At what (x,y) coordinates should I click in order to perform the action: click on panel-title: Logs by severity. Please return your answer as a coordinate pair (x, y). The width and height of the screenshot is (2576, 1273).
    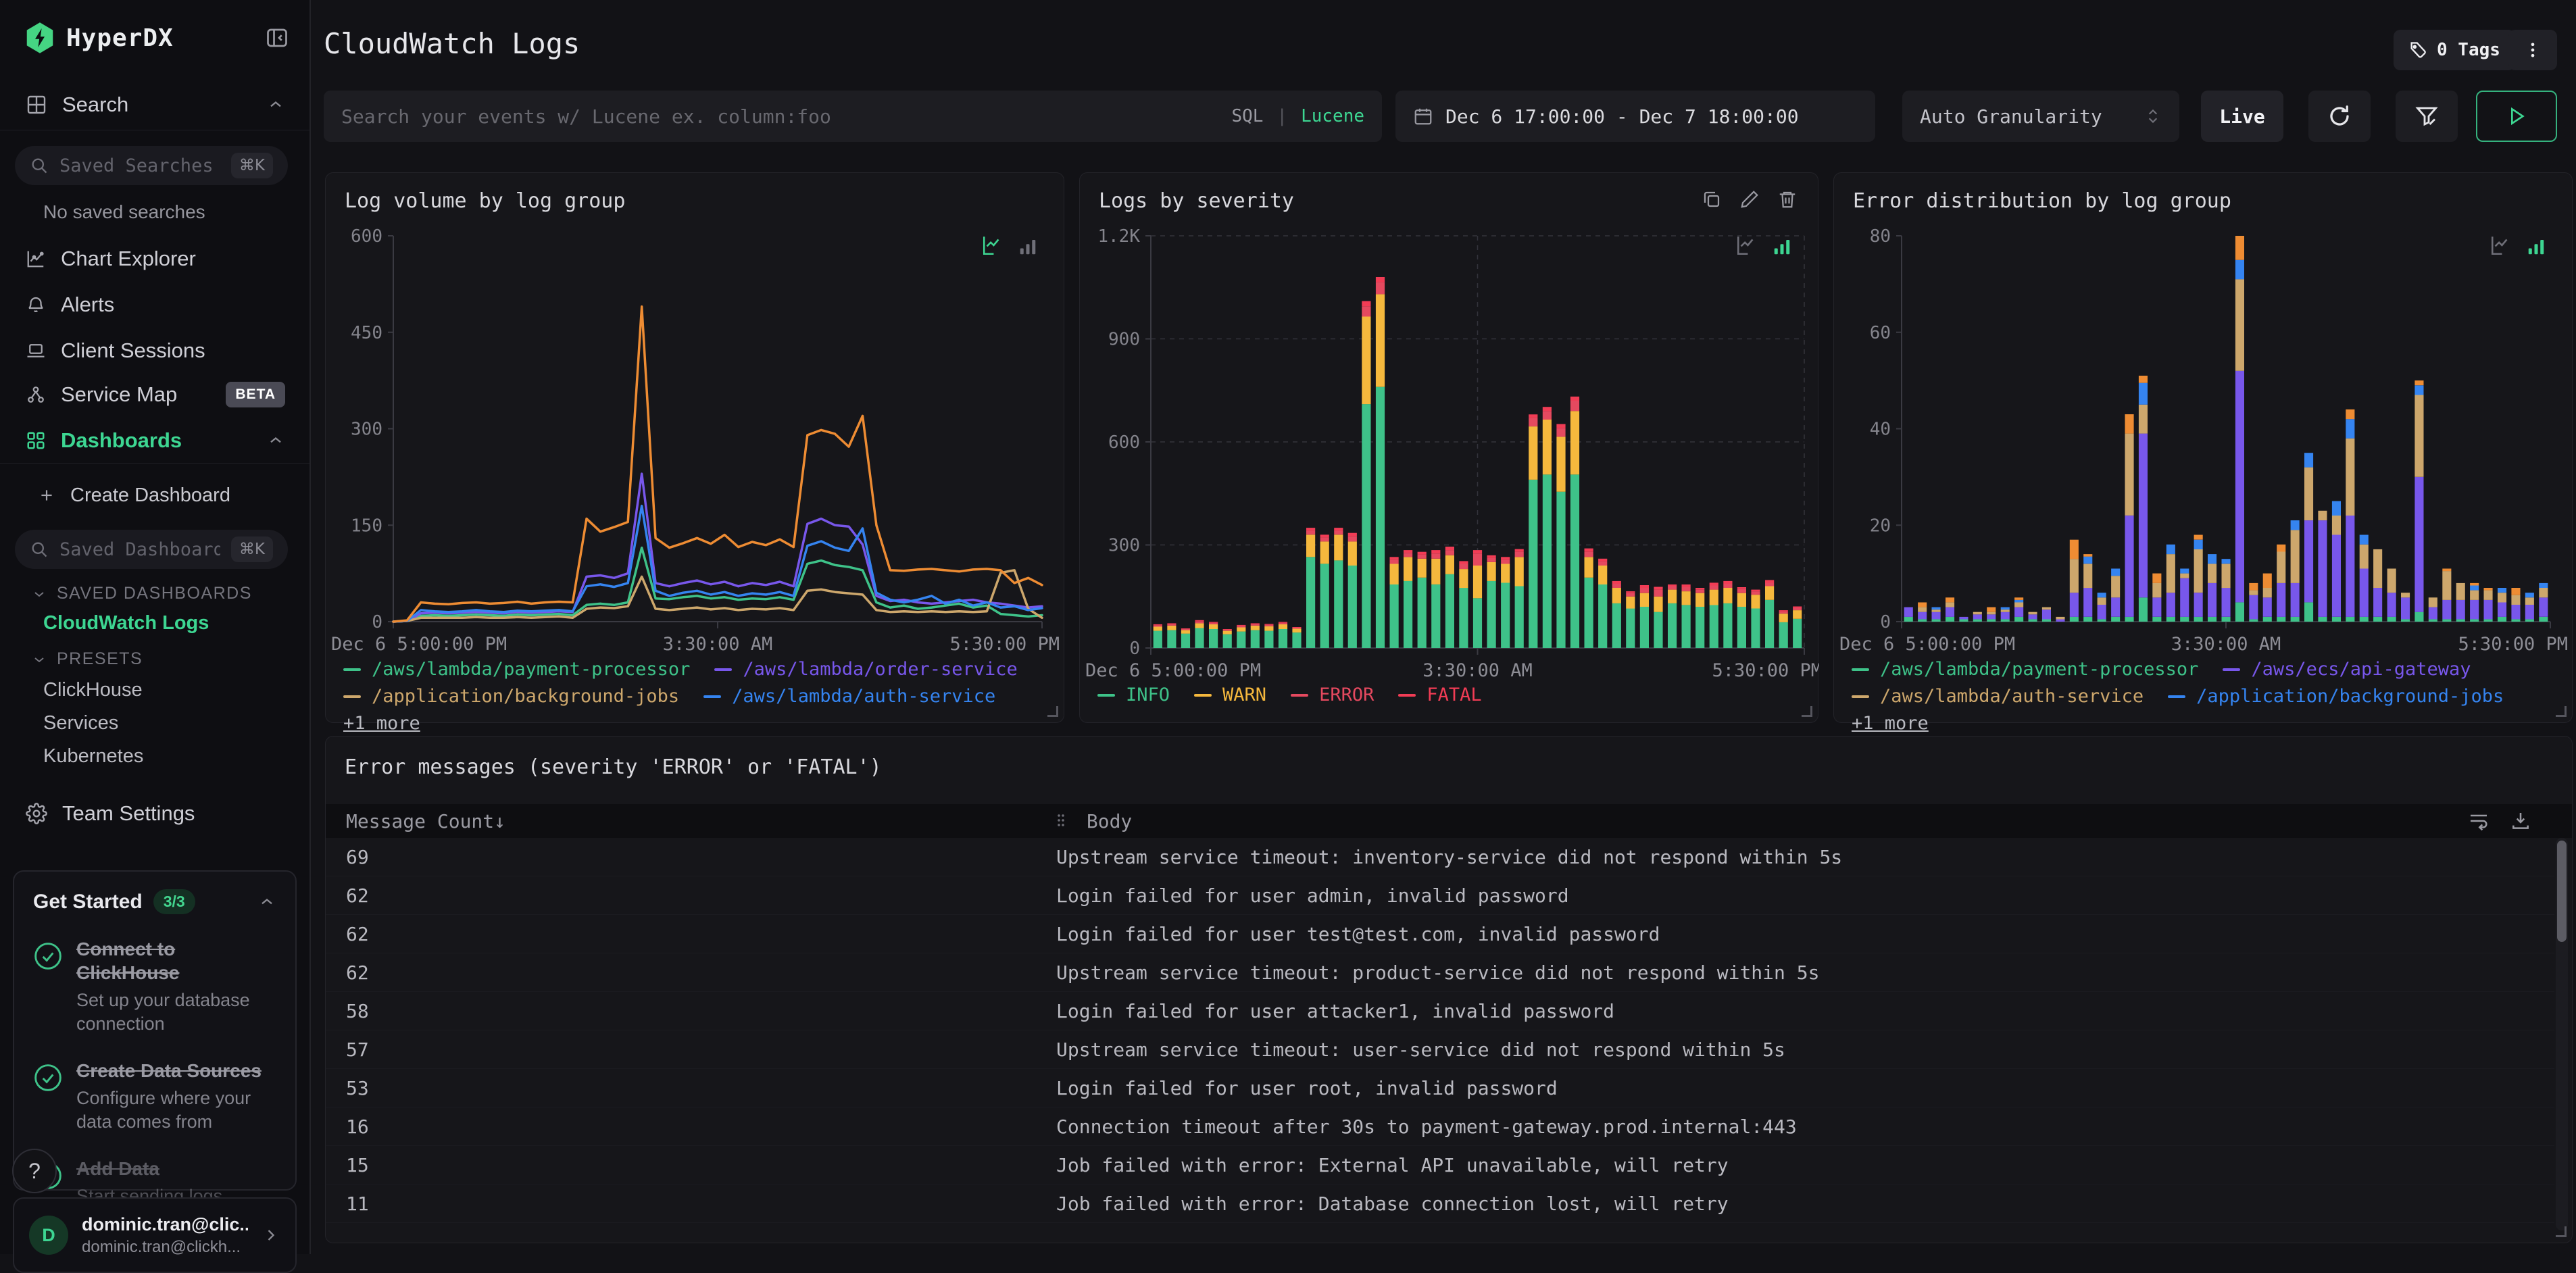
    Looking at the image, I should click on (1196, 201).